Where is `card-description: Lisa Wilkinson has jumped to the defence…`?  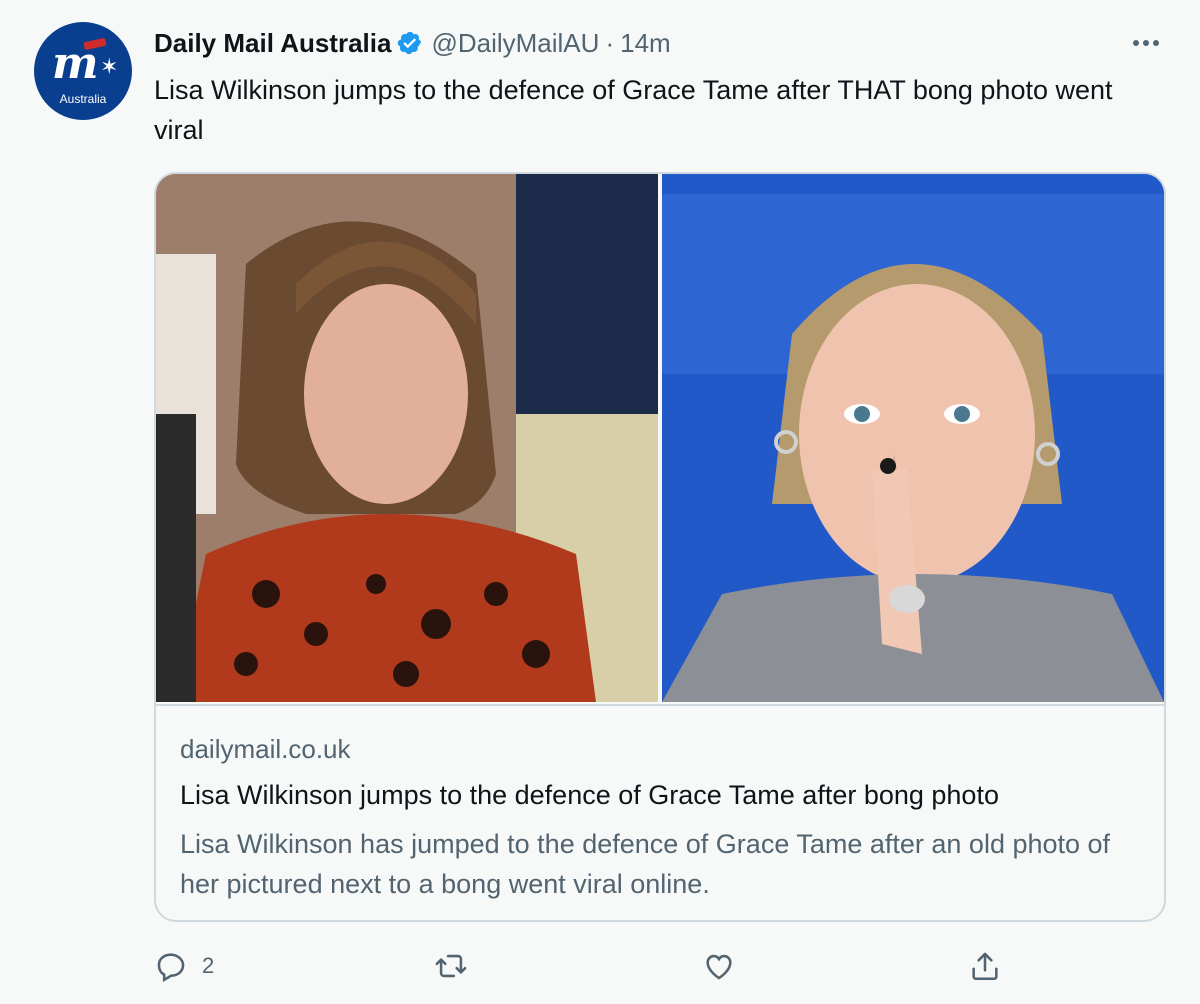
card-description: Lisa Wilkinson has jumped to the defence… is located at coordinates (645, 864).